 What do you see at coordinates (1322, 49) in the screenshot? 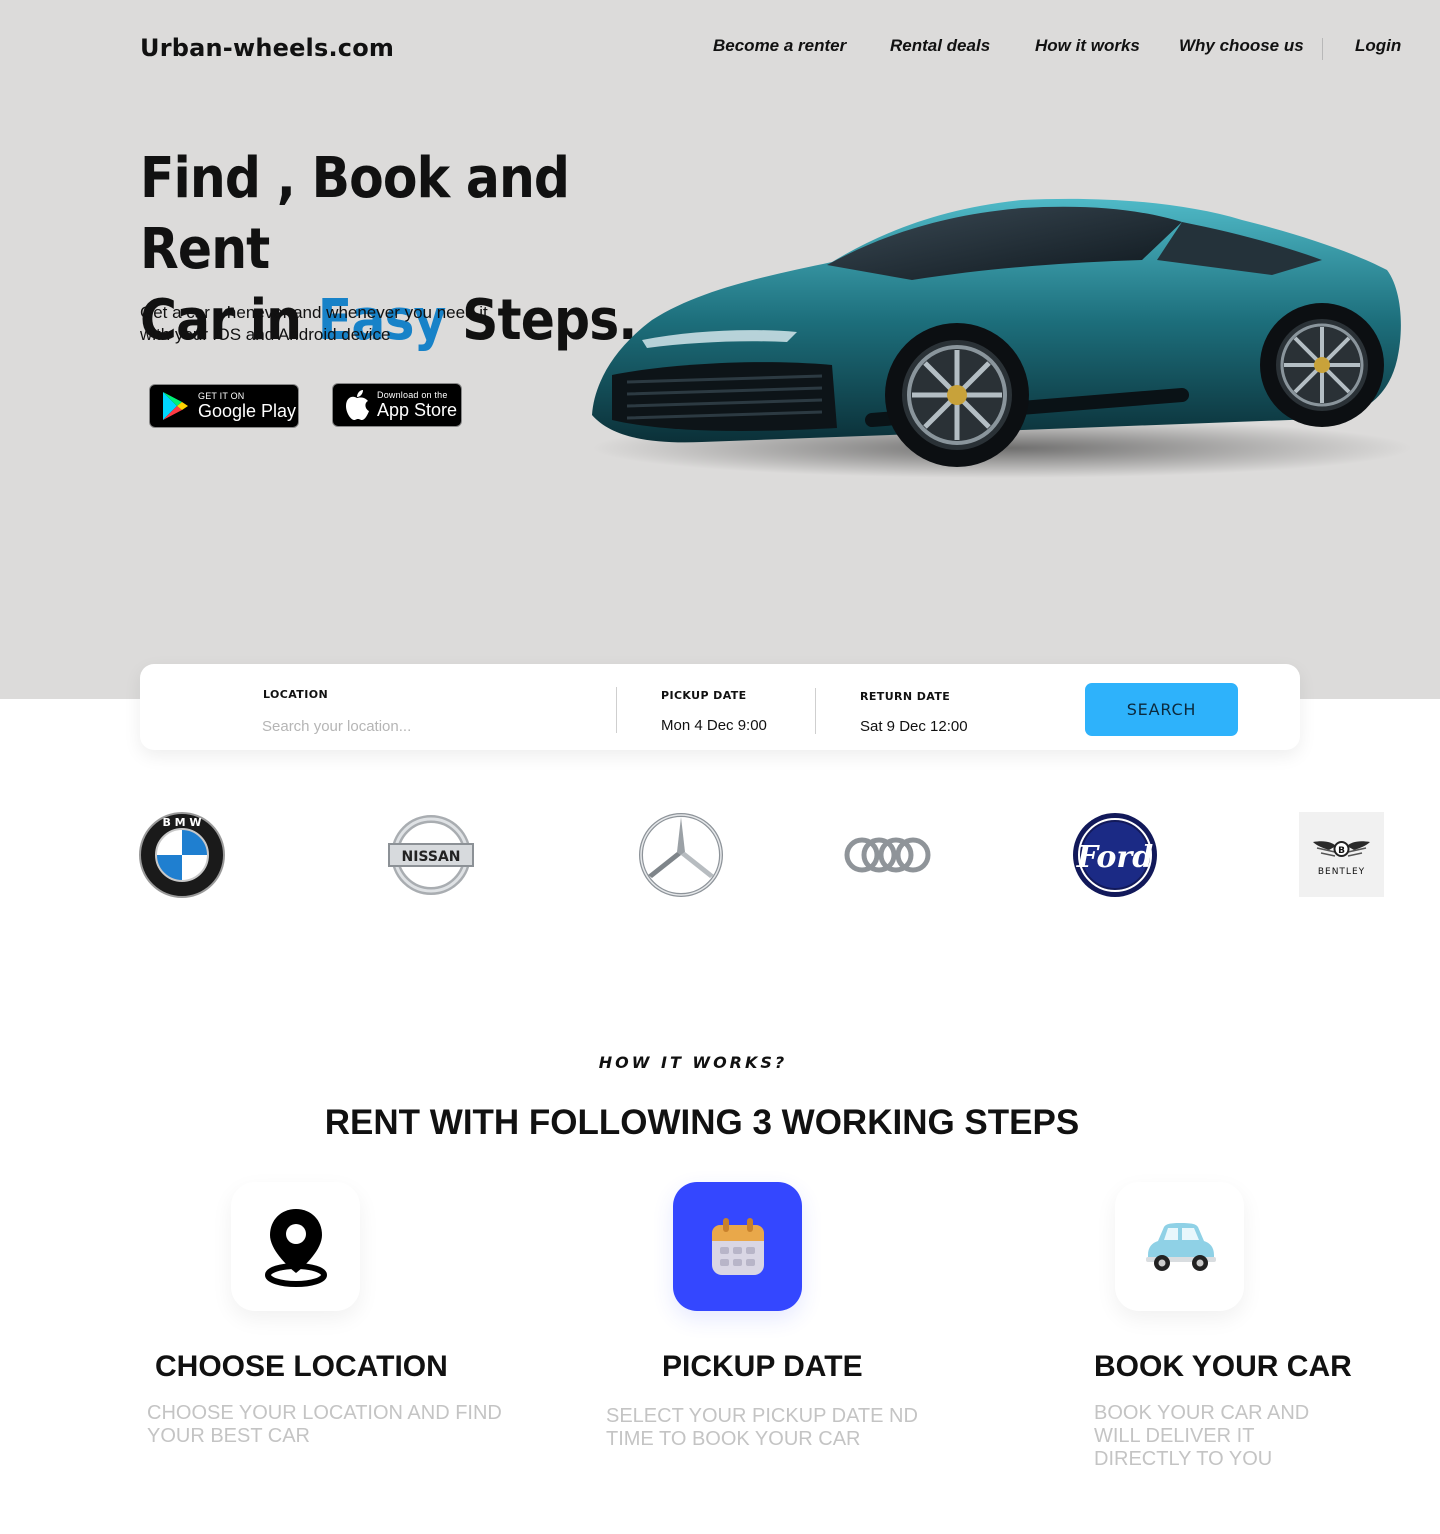
I see `nav-divider` at bounding box center [1322, 49].